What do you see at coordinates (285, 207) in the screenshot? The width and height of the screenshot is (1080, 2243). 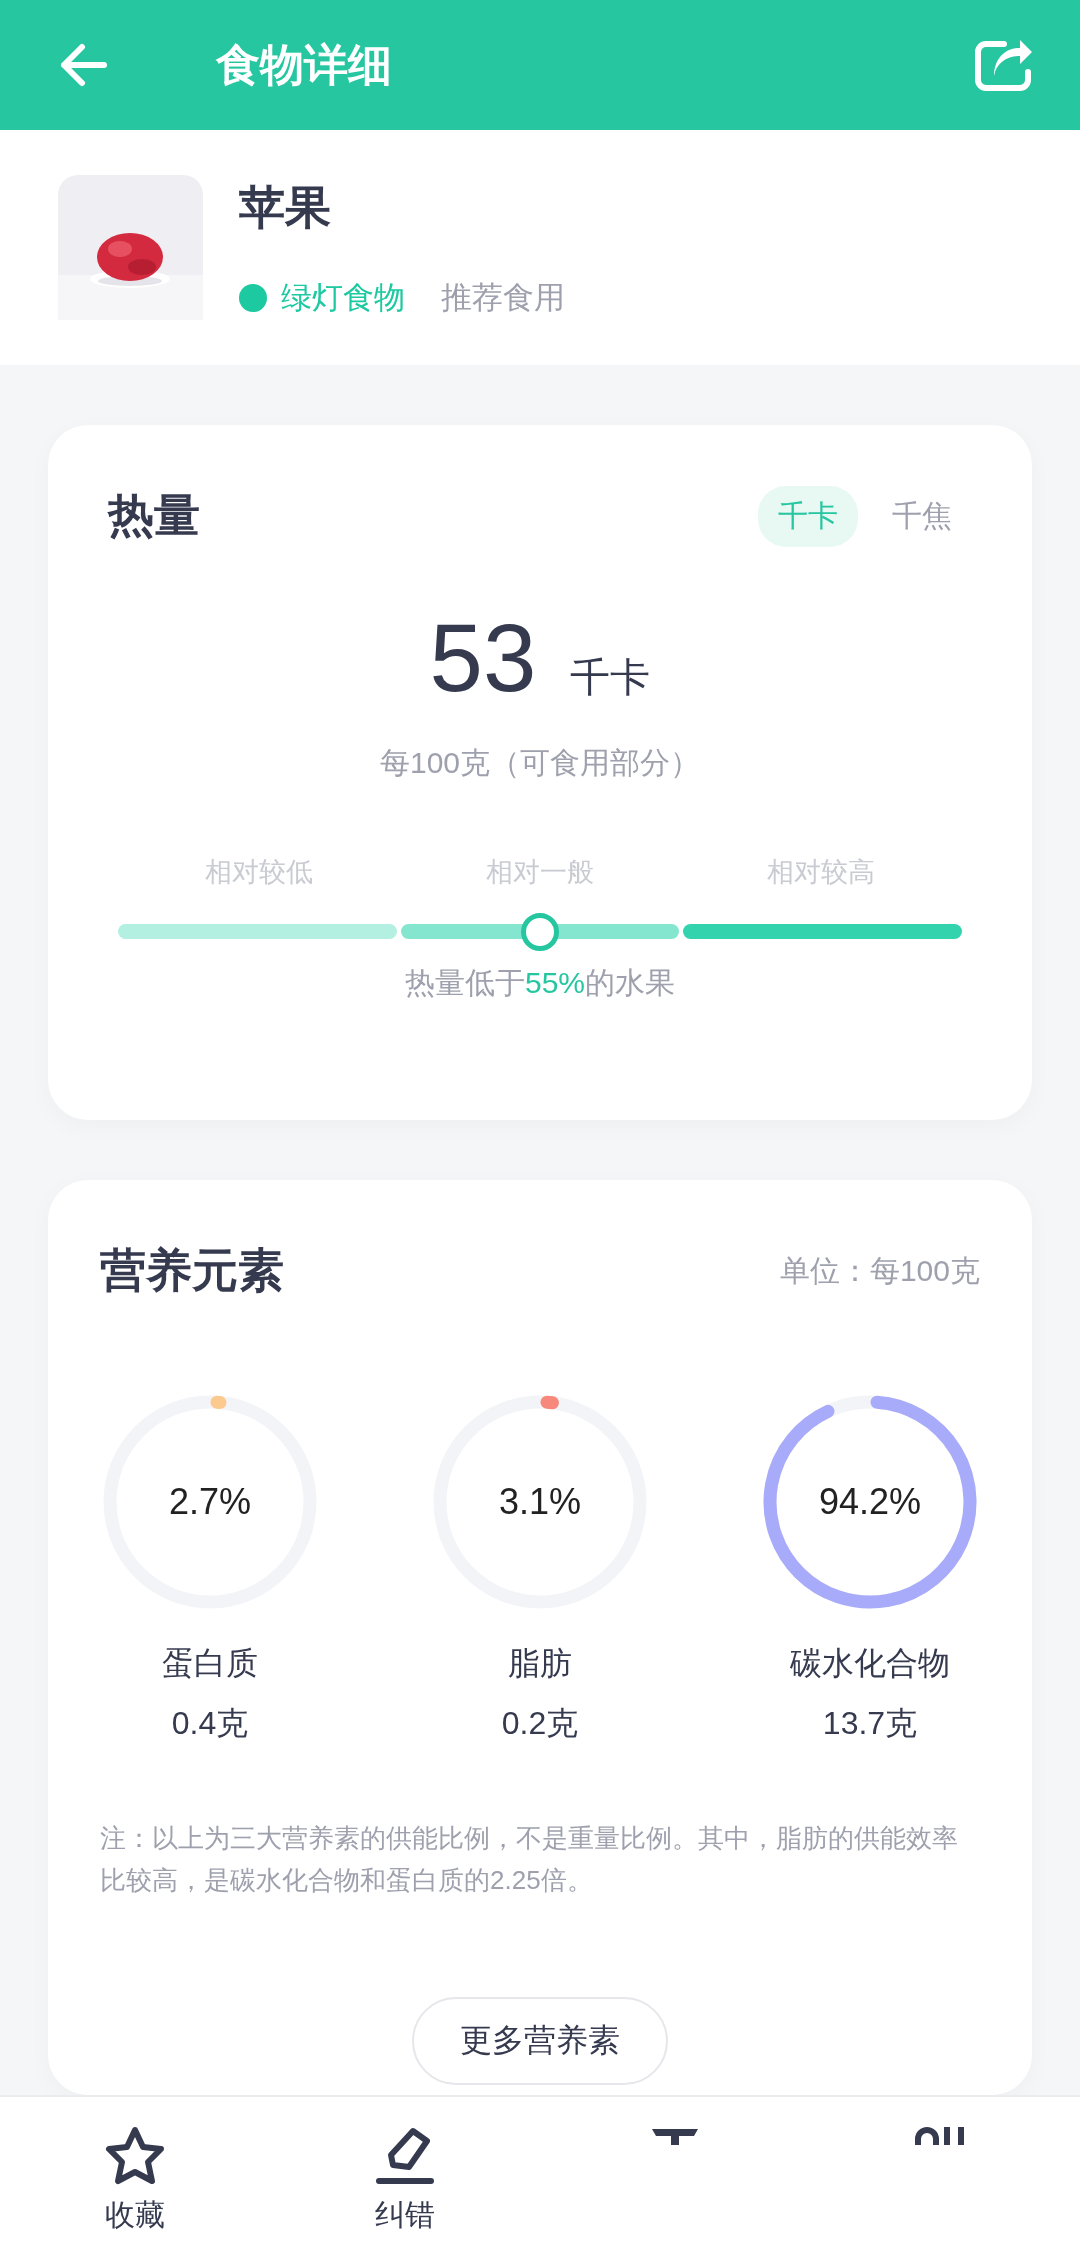 I see `food-name: 苹果` at bounding box center [285, 207].